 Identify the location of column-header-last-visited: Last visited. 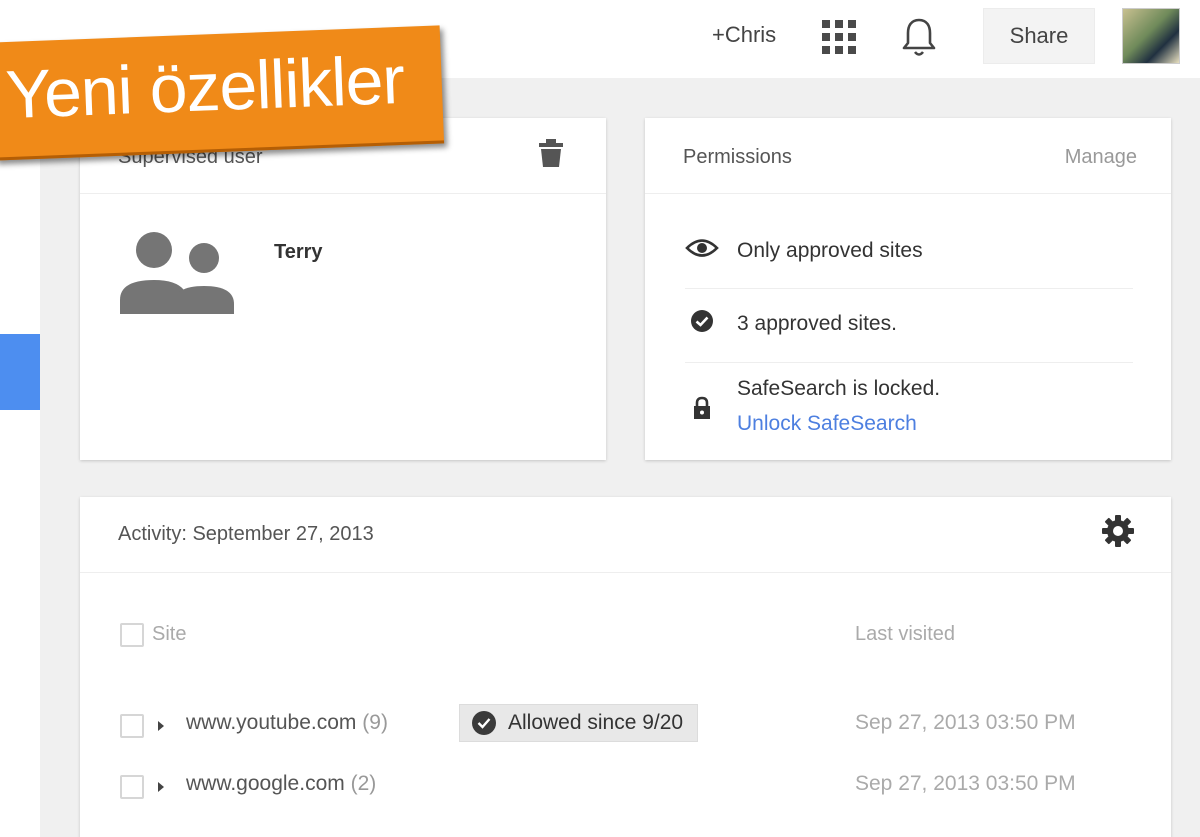
(905, 634).